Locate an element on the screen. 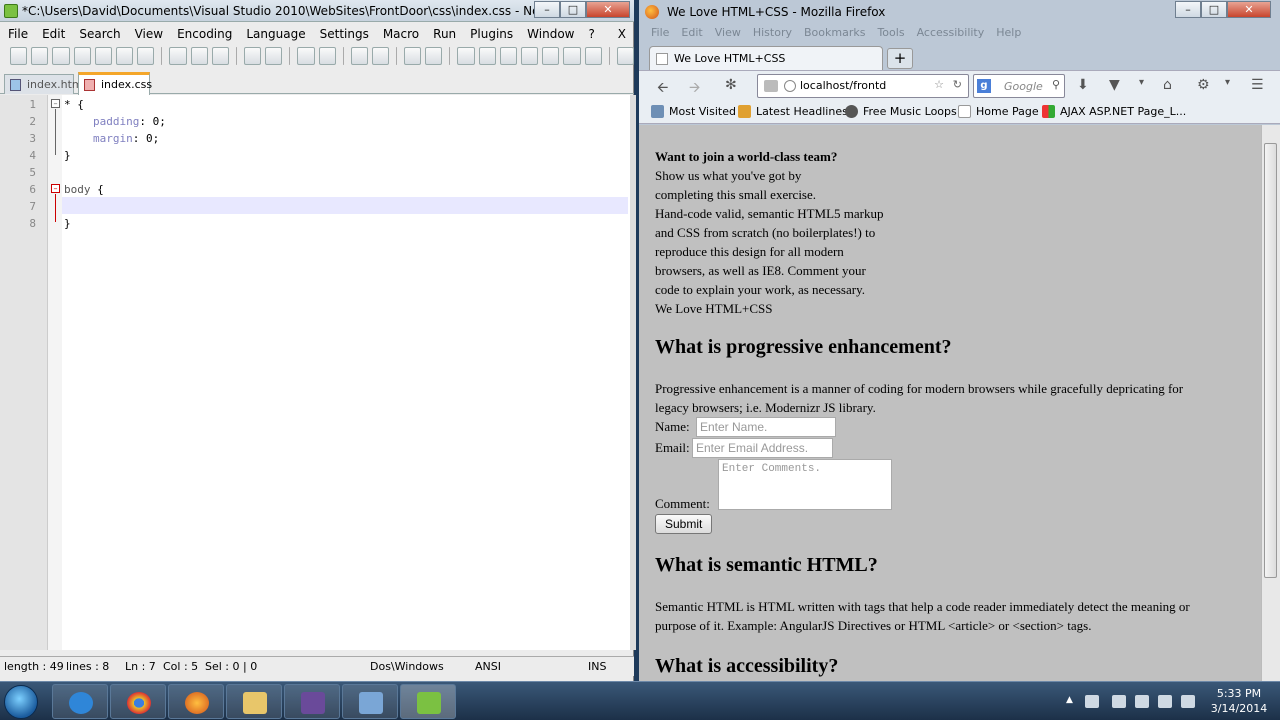  page-scrollbar is located at coordinates (1270, 403).